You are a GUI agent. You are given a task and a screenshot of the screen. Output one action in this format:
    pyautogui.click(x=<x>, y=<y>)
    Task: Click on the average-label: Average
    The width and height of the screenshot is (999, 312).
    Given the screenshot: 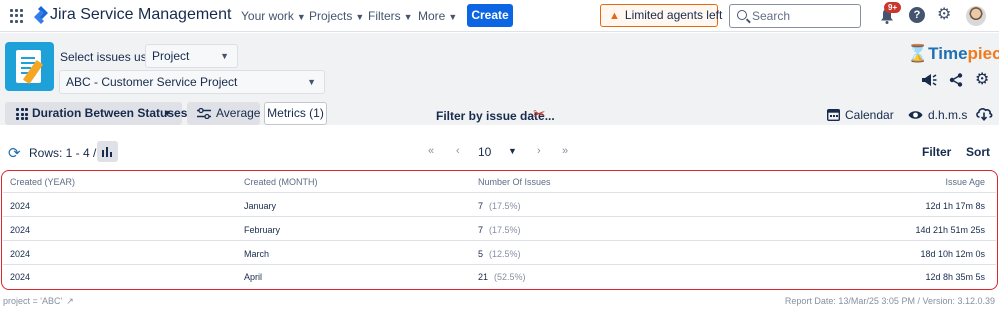 What is the action you would take?
    pyautogui.click(x=238, y=113)
    